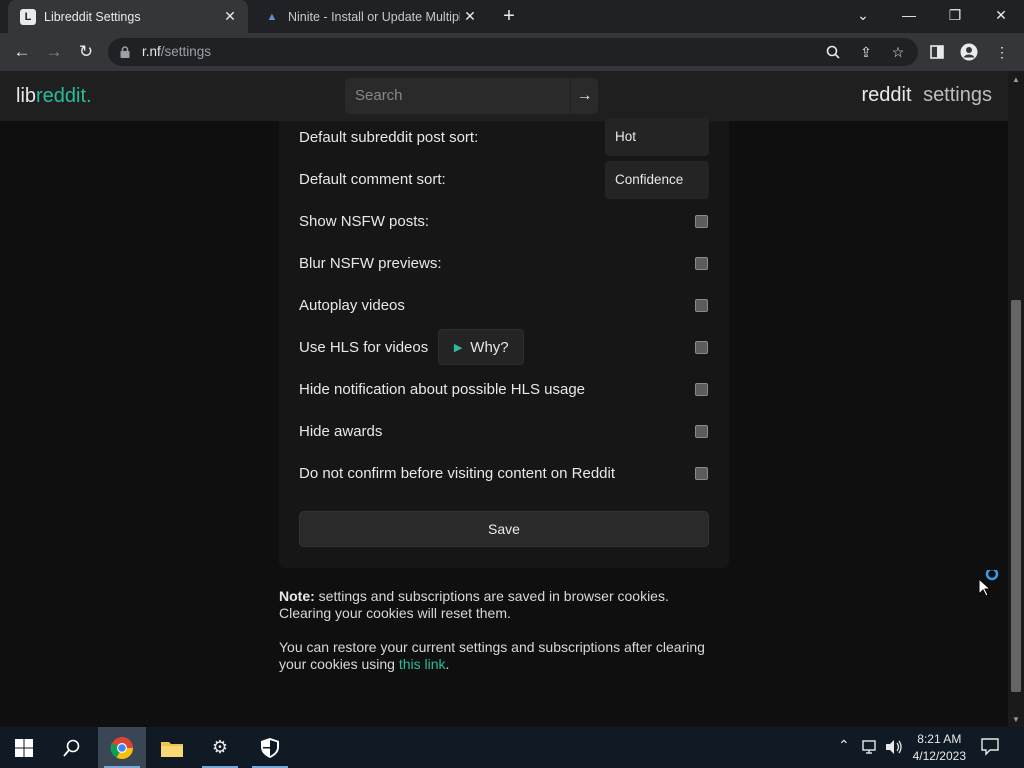 The height and width of the screenshot is (768, 1024). What do you see at coordinates (701, 389) in the screenshot?
I see `hide-hls-notification-checkbox` at bounding box center [701, 389].